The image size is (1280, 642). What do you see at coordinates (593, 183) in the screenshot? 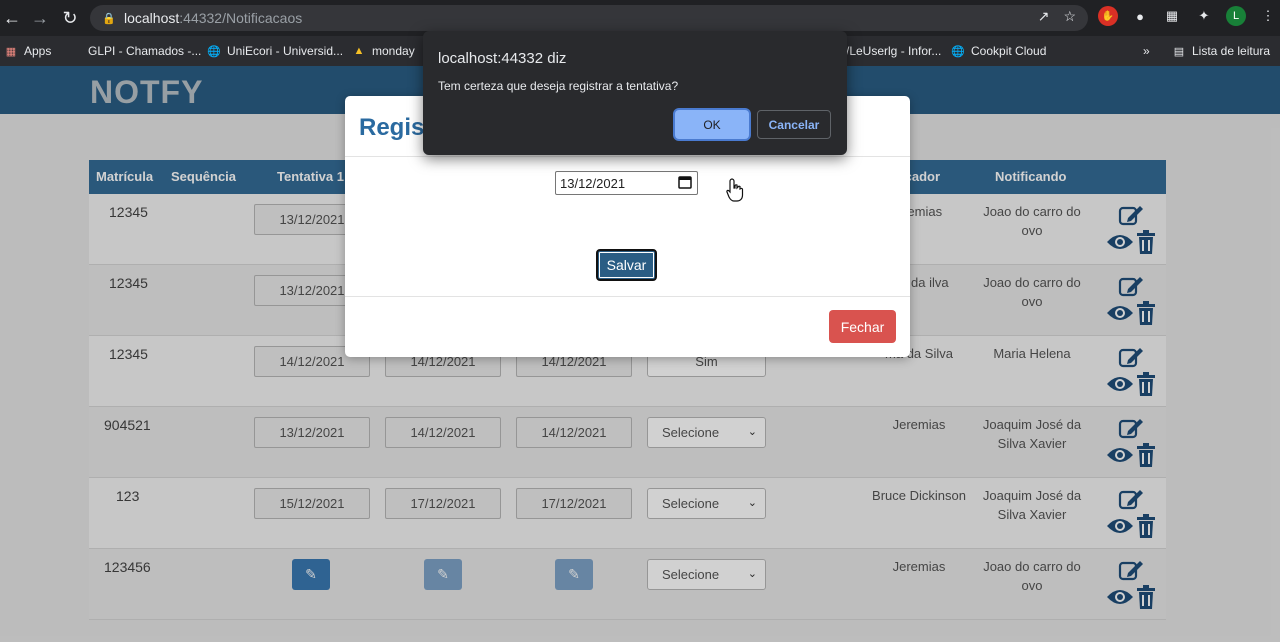
I see `date-input-value: 13/12/2021` at bounding box center [593, 183].